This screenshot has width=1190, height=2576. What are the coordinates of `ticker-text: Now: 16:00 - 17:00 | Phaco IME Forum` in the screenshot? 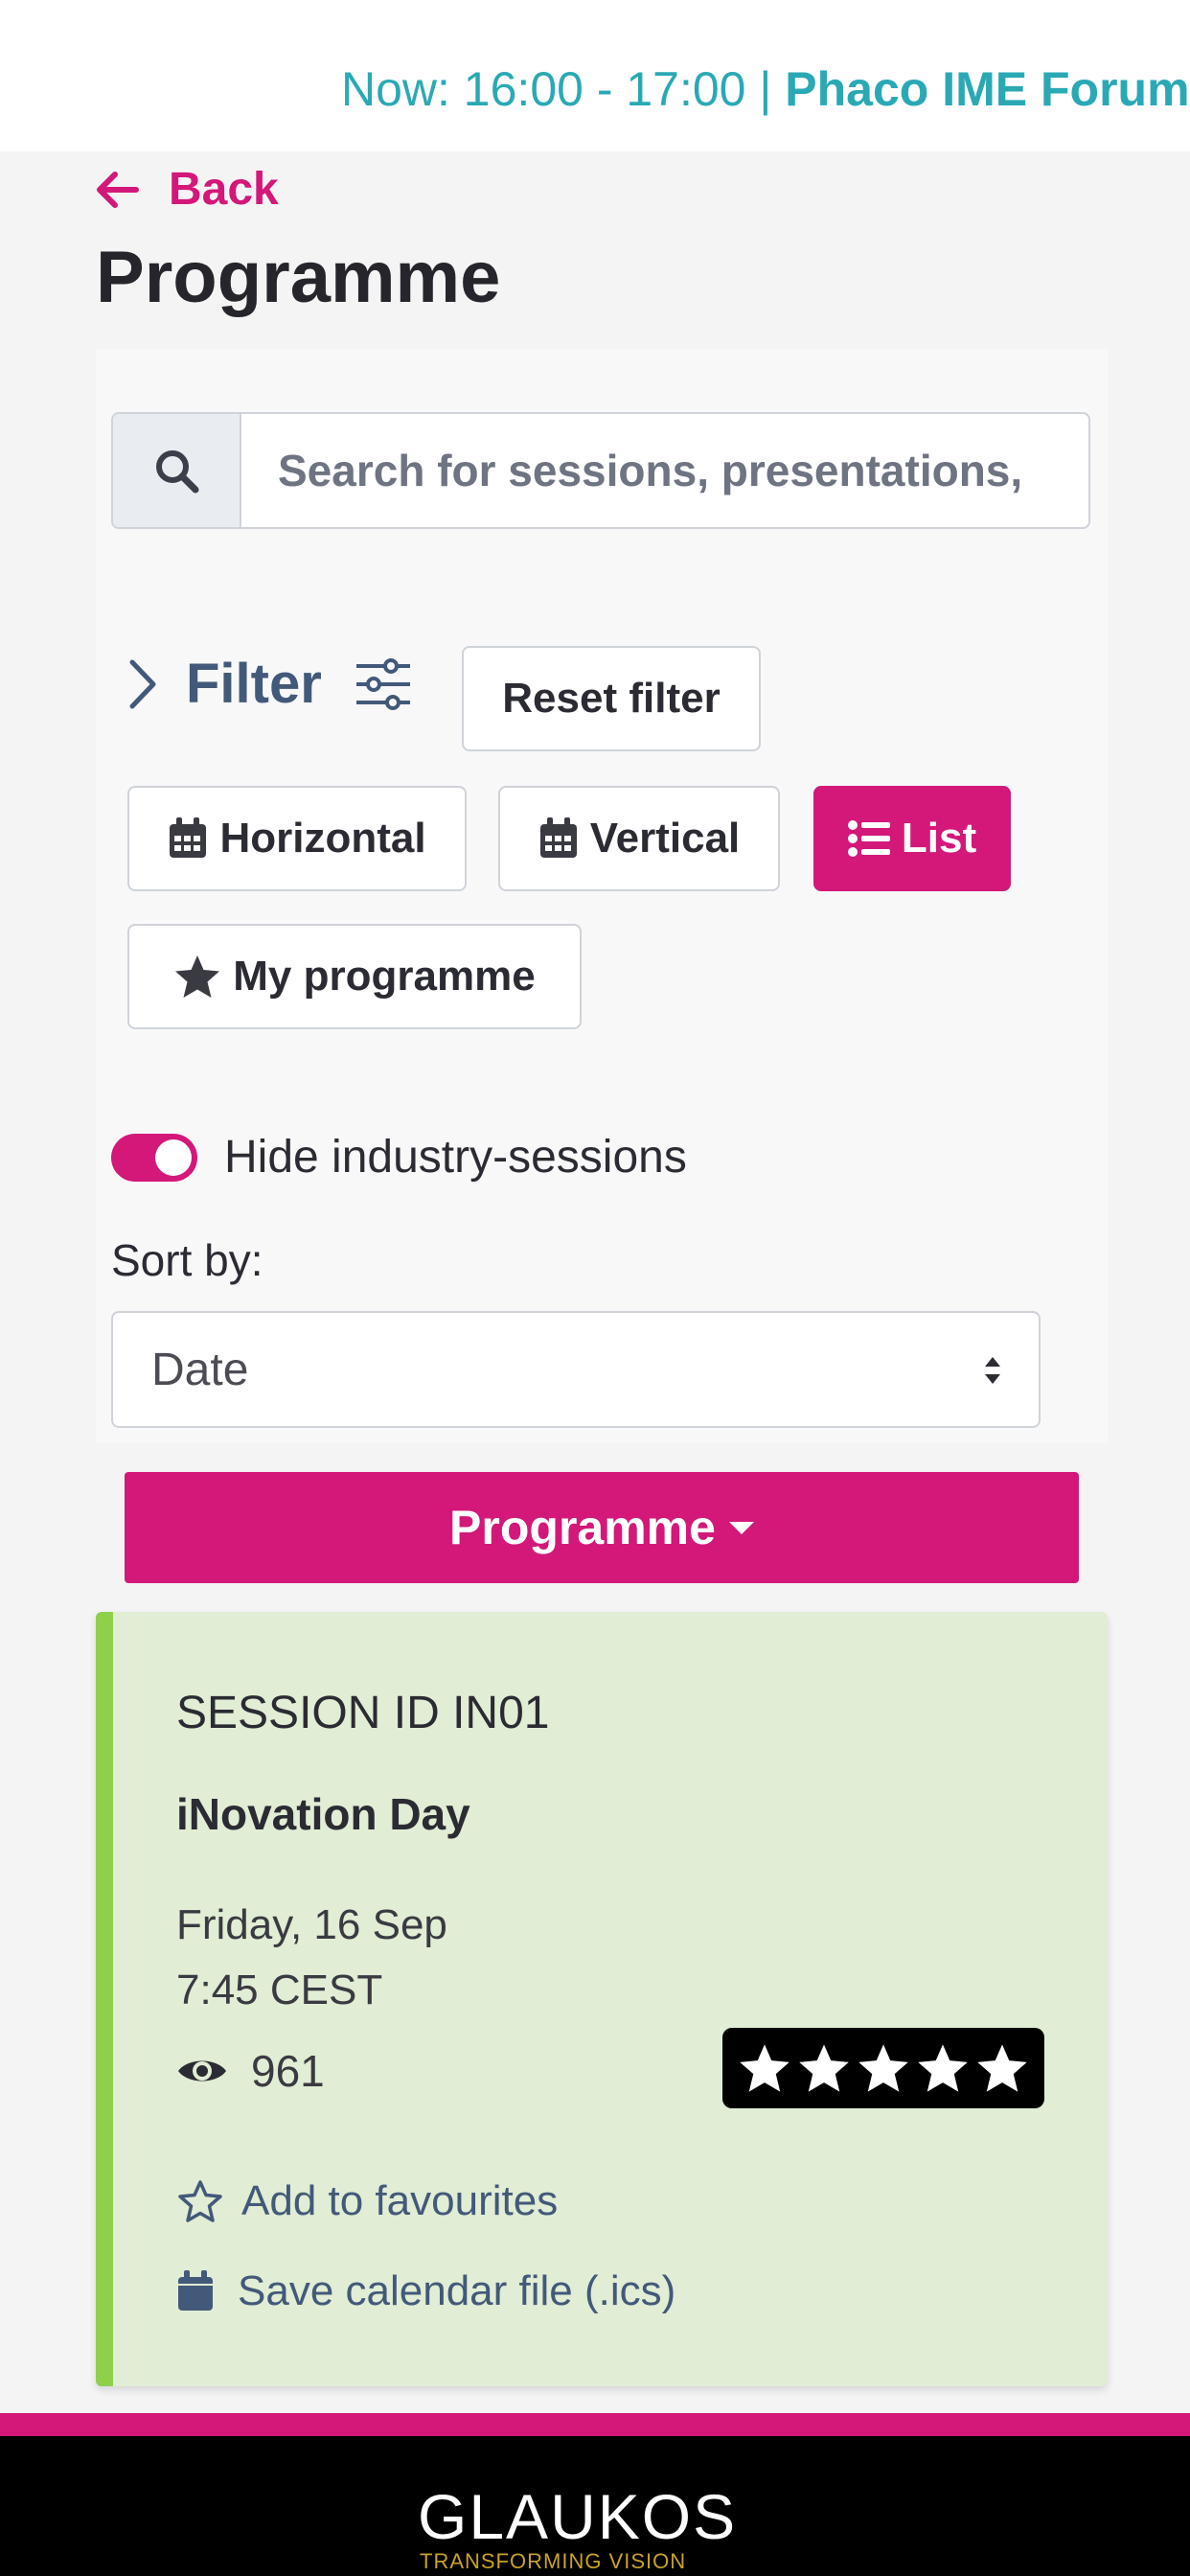 It's located at (765, 89).